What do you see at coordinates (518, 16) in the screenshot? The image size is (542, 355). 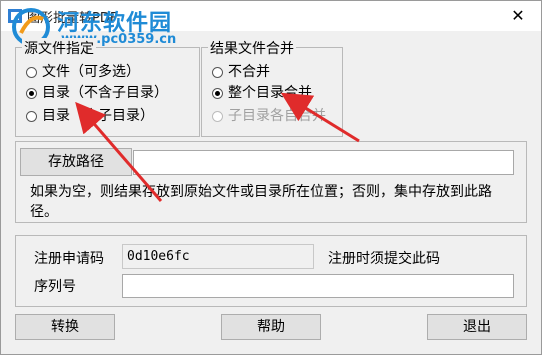 I see `close-button: ✕` at bounding box center [518, 16].